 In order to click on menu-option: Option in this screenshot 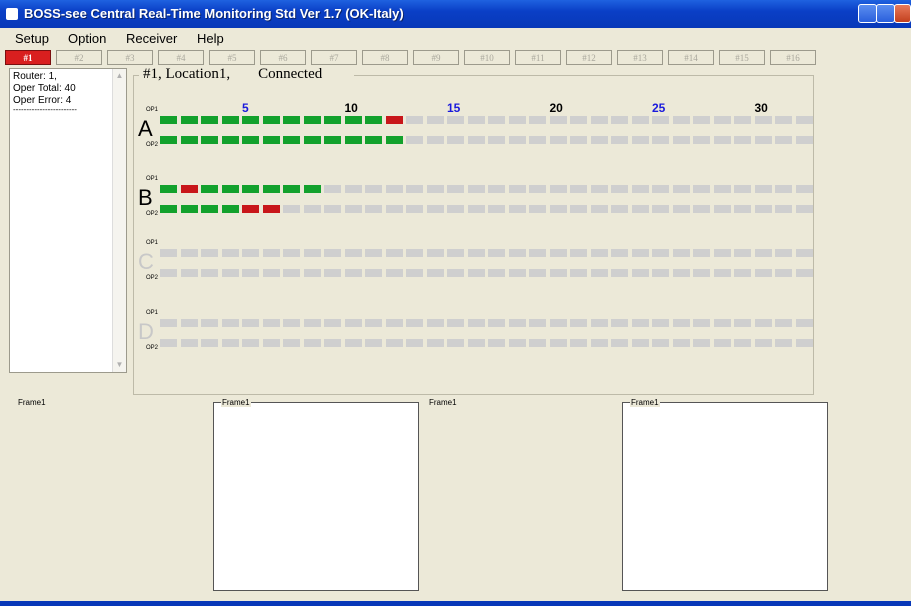, I will do `click(87, 38)`.